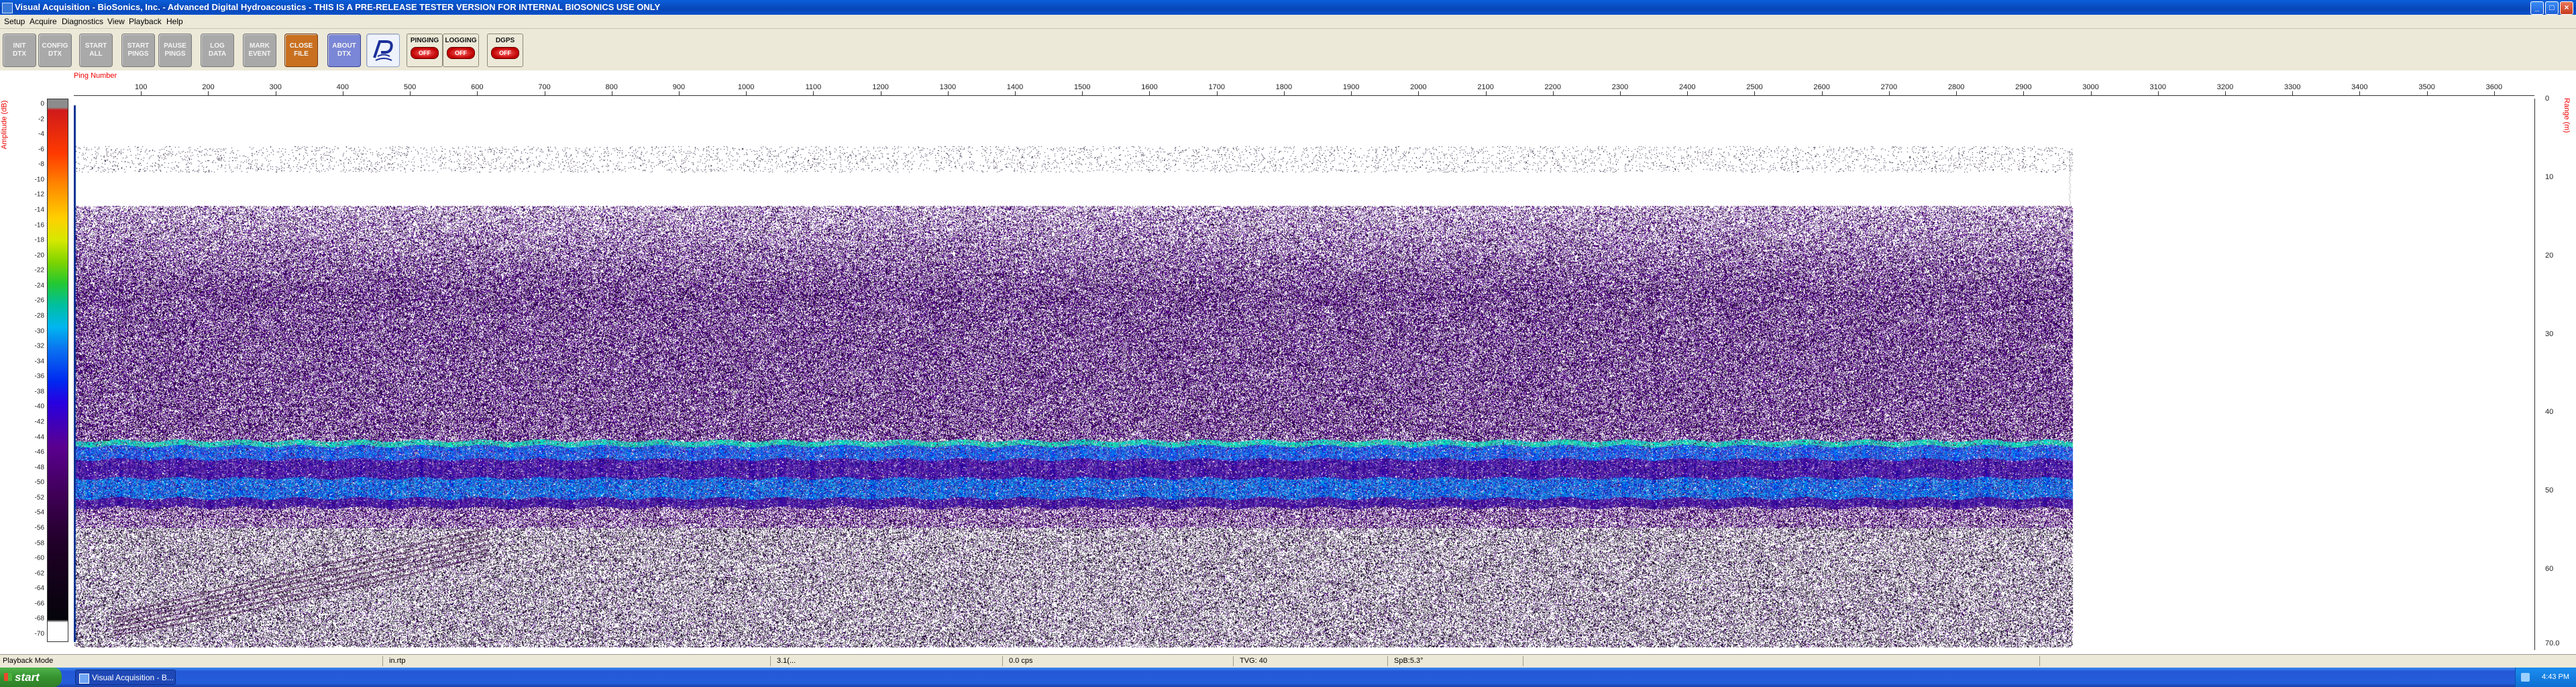 The image size is (2576, 687). I want to click on biosonics-logo-icon, so click(383, 50).